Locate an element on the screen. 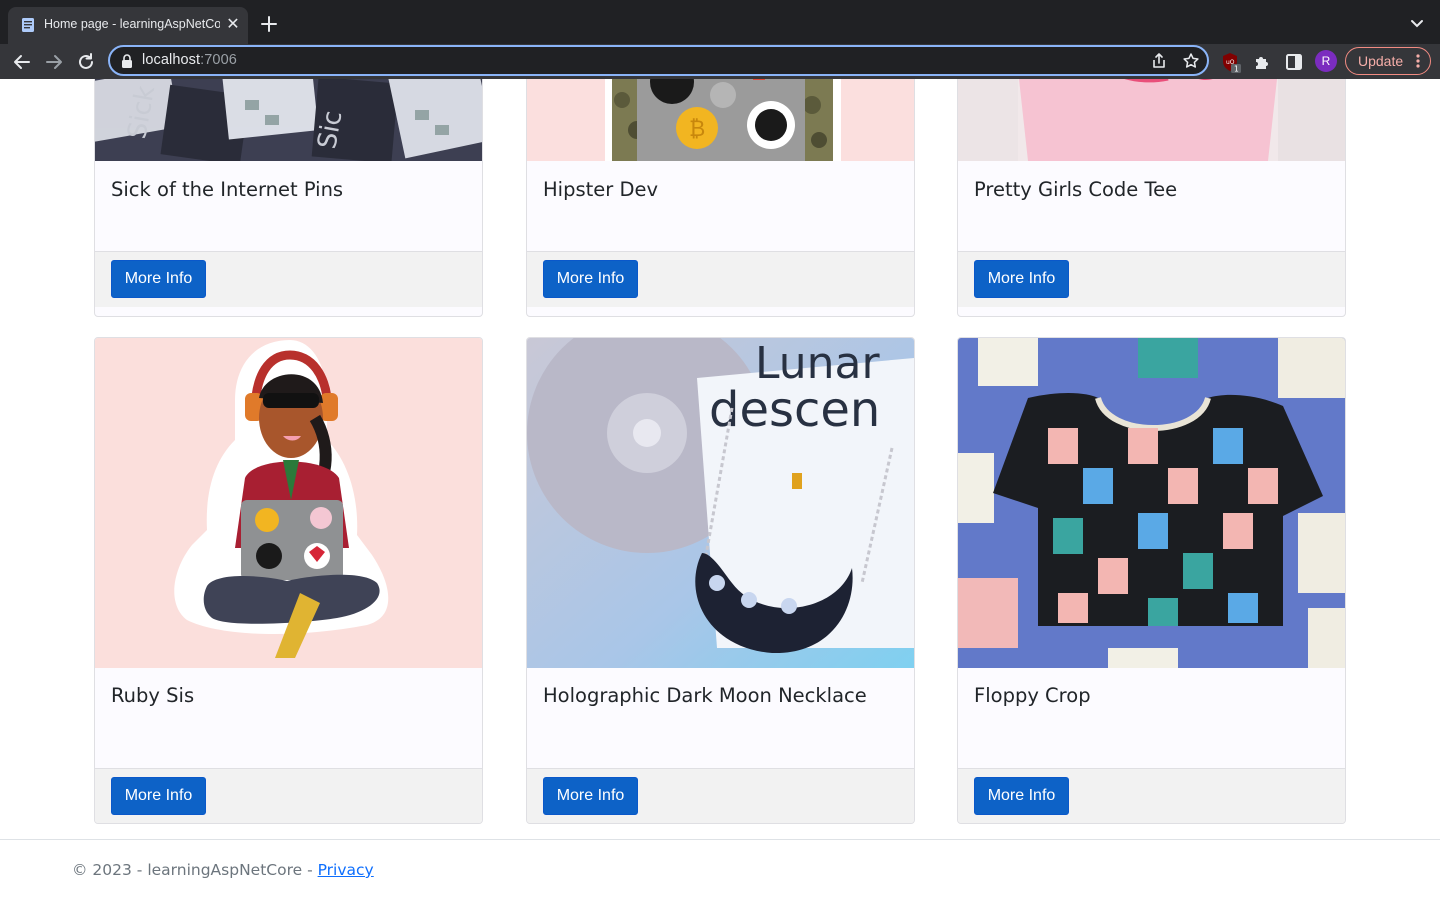 The width and height of the screenshot is (1440, 900). profile-avatar: R is located at coordinates (1326, 61).